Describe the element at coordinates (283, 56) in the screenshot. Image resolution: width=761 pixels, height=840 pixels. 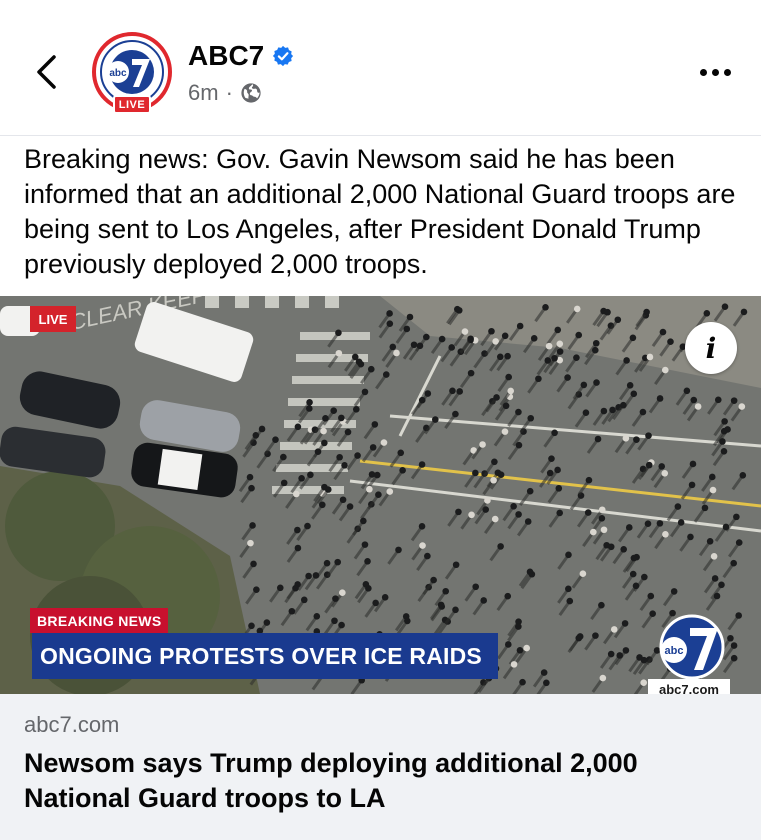
I see `verified-badge-icon` at that location.